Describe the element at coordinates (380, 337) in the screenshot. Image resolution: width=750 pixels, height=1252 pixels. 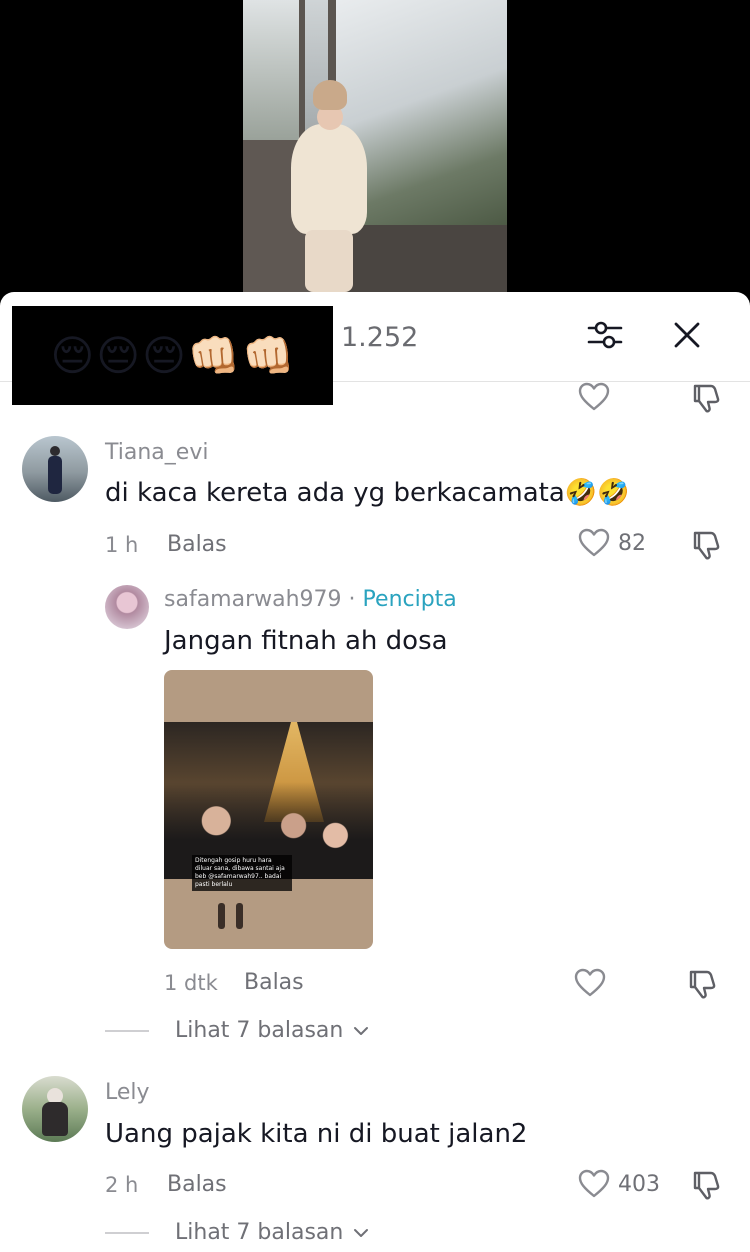
I see `comment-count: 1.252` at that location.